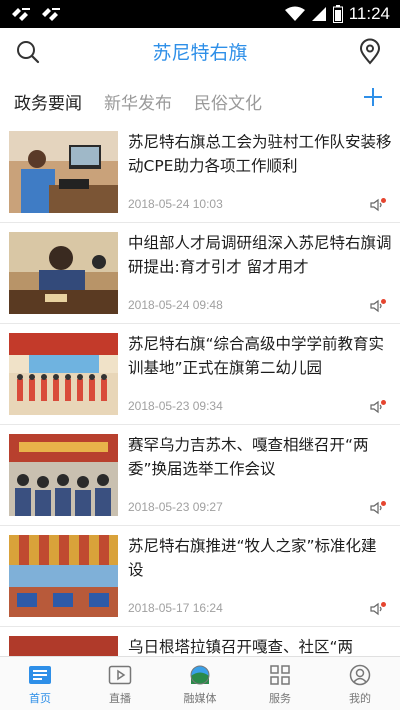 The width and height of the screenshot is (400, 710). What do you see at coordinates (256, 356) in the screenshot?
I see `news-title: 苏尼特右旗“综合高级中学学前教育实训基地”正式在旗第二幼儿园` at bounding box center [256, 356].